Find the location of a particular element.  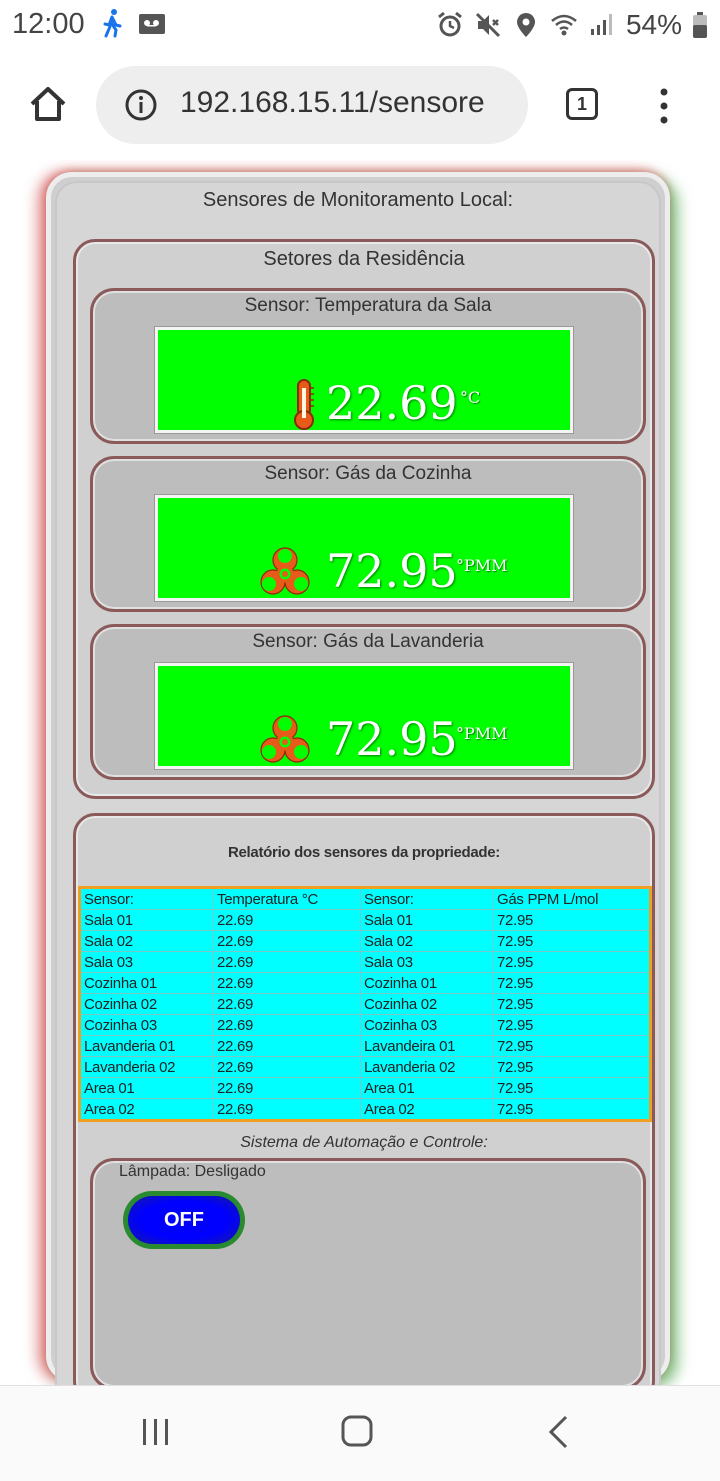

sensor-title: Sensor: Temperatura da Sala is located at coordinates (368, 305).